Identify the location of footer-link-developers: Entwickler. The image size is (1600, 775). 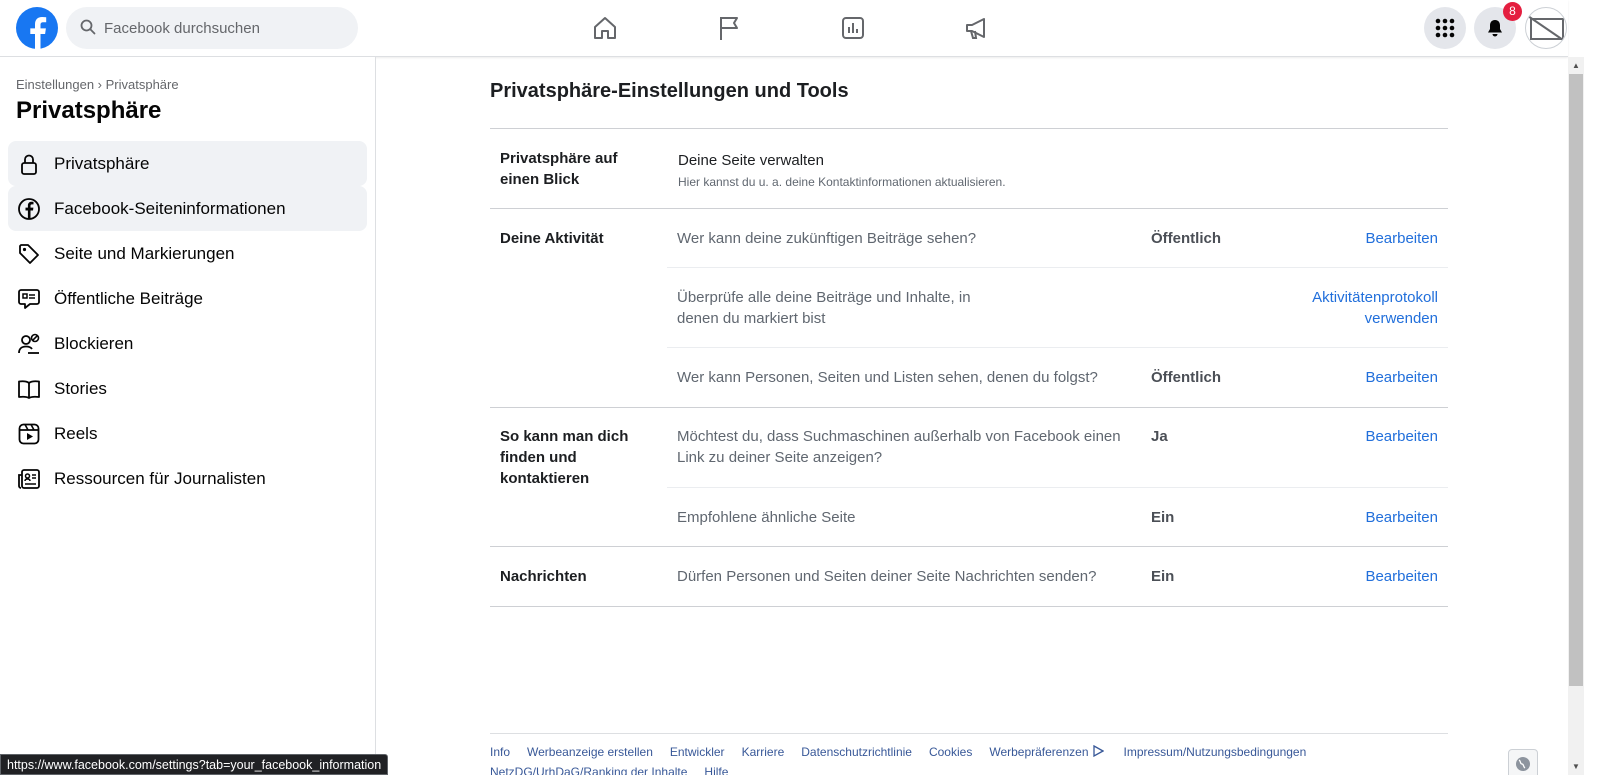
(697, 752).